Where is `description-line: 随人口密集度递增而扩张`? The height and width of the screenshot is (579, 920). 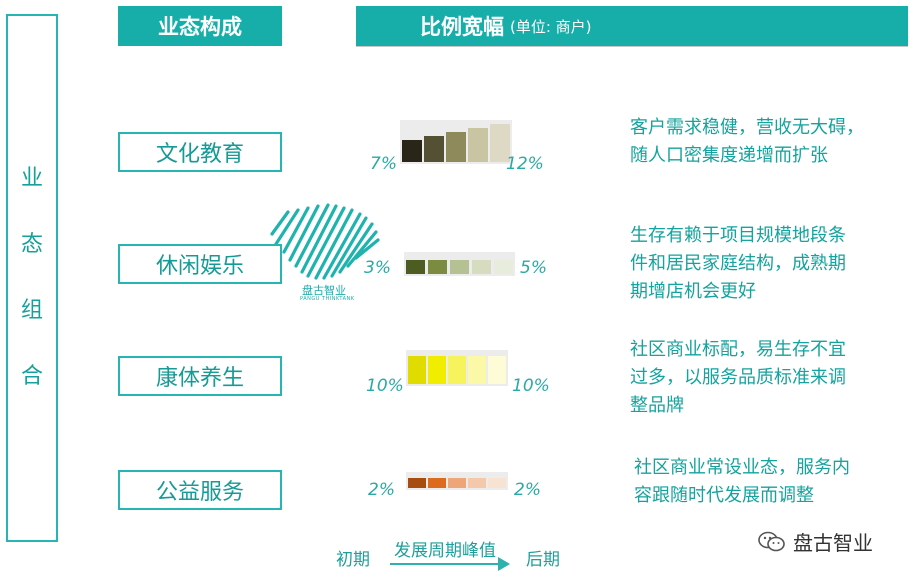 description-line: 随人口密集度递增而扩张 is located at coordinates (729, 155).